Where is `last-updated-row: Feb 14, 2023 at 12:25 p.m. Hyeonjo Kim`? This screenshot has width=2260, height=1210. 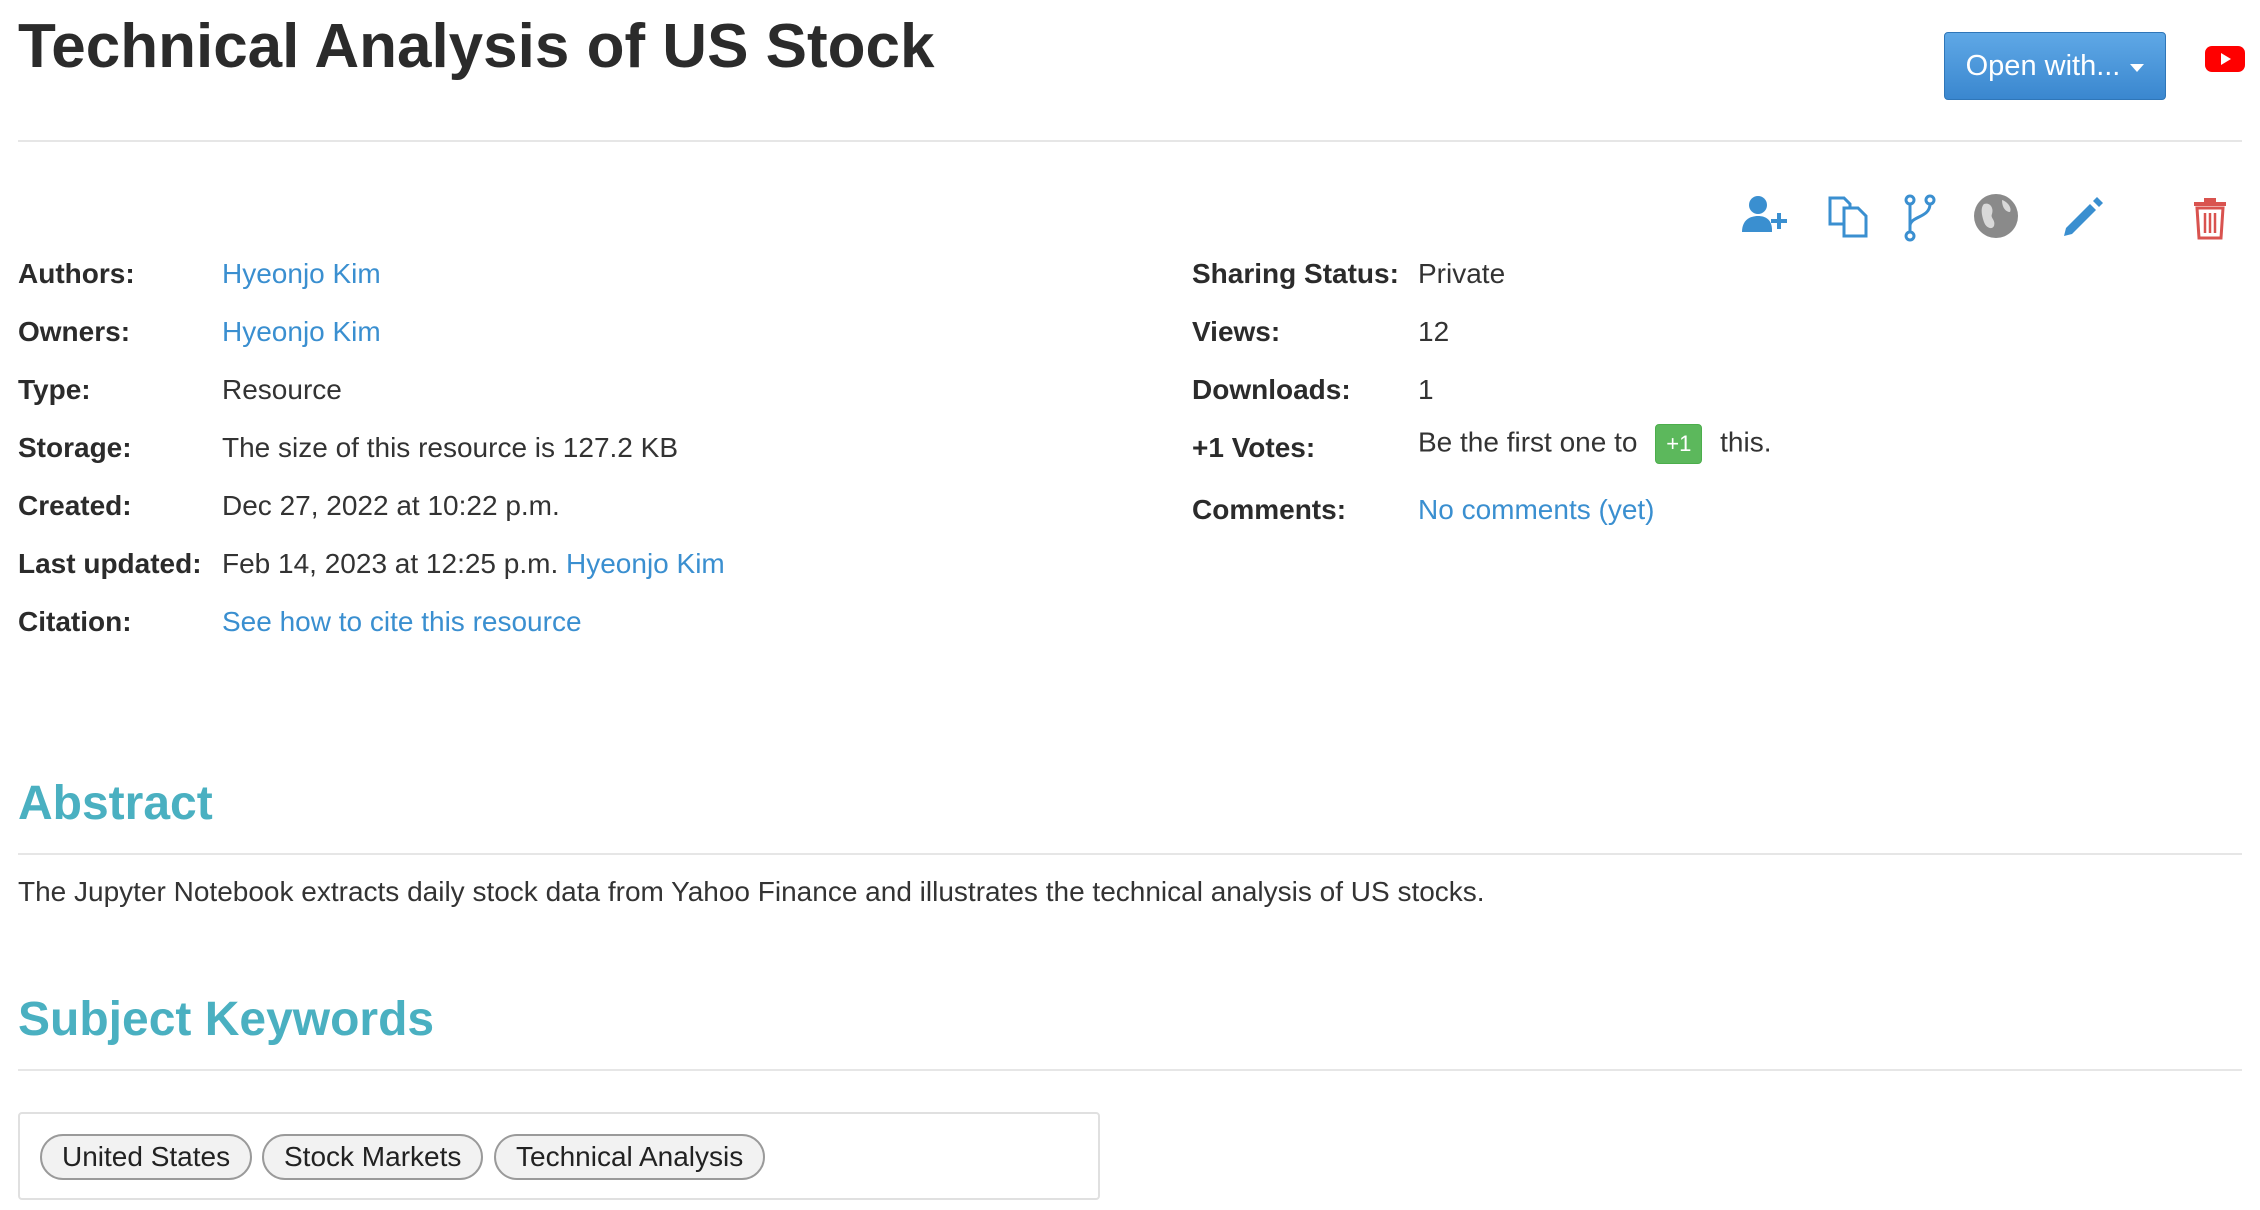 last-updated-row: Feb 14, 2023 at 12:25 p.m. Hyeonjo Kim is located at coordinates (473, 564).